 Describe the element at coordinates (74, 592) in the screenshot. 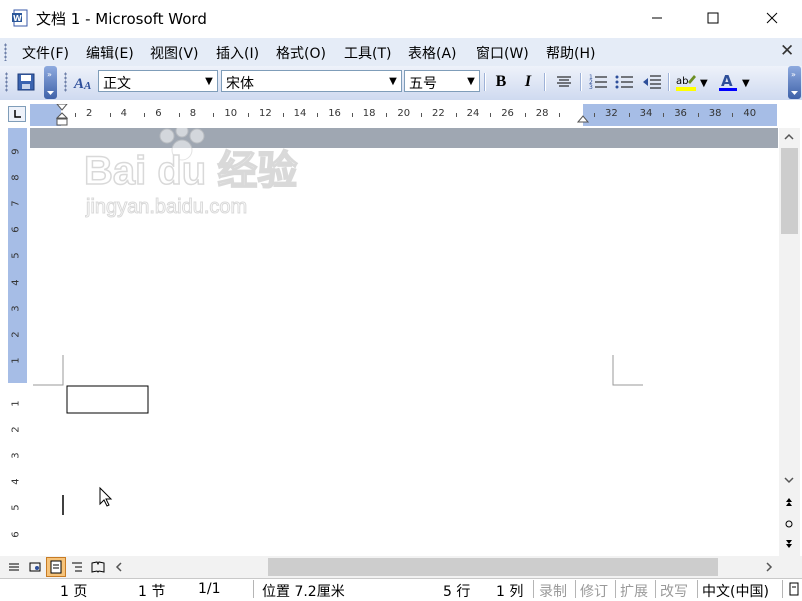

I see `status-page: 1 页` at that location.